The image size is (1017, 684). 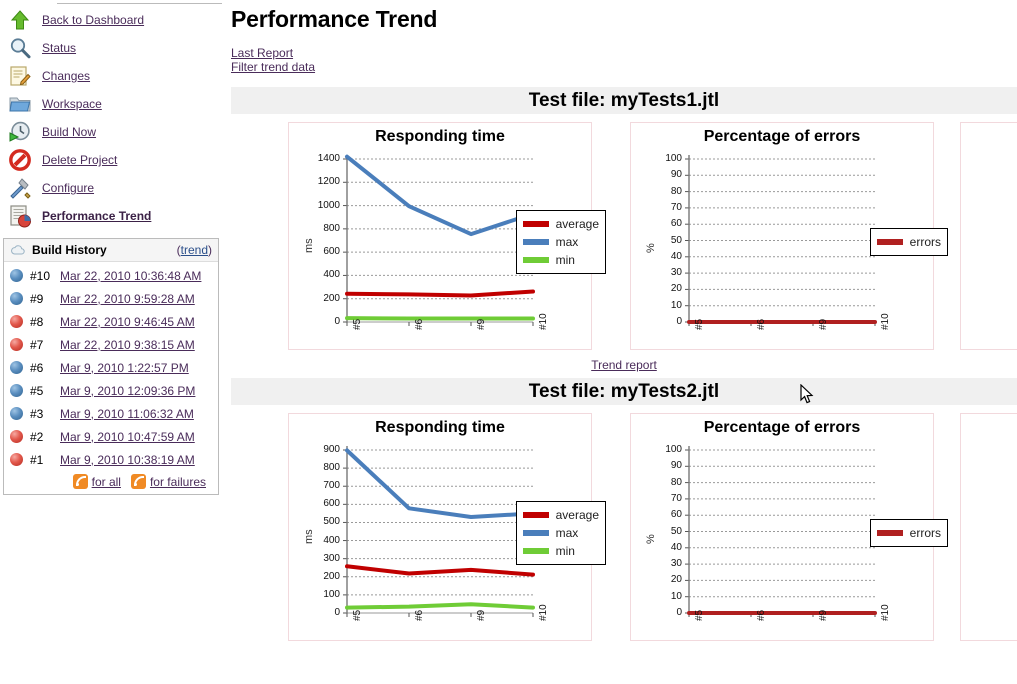 I want to click on filter-trend-data-link: Filter trend data, so click(x=624, y=67).